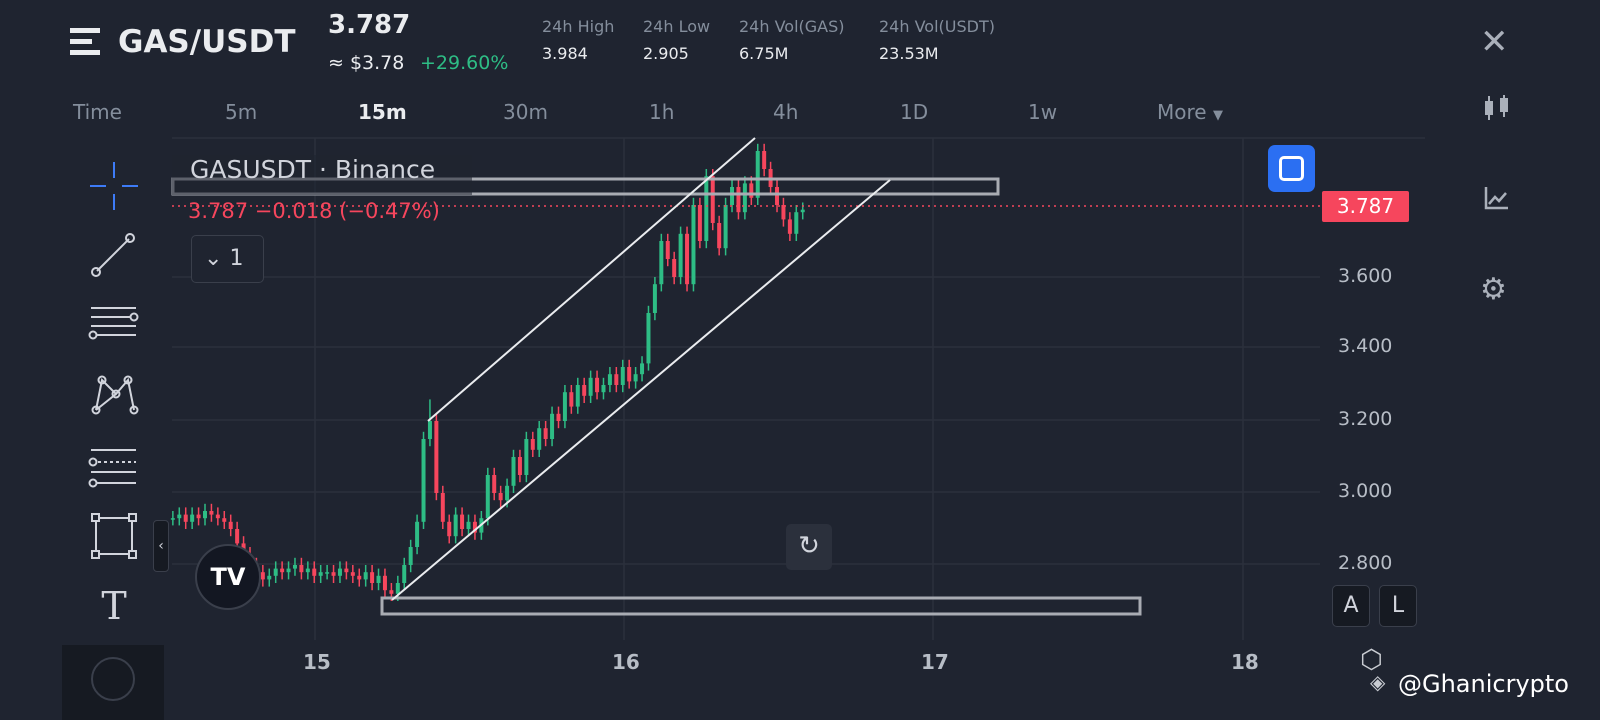  I want to click on x-tick: 17, so click(935, 662).